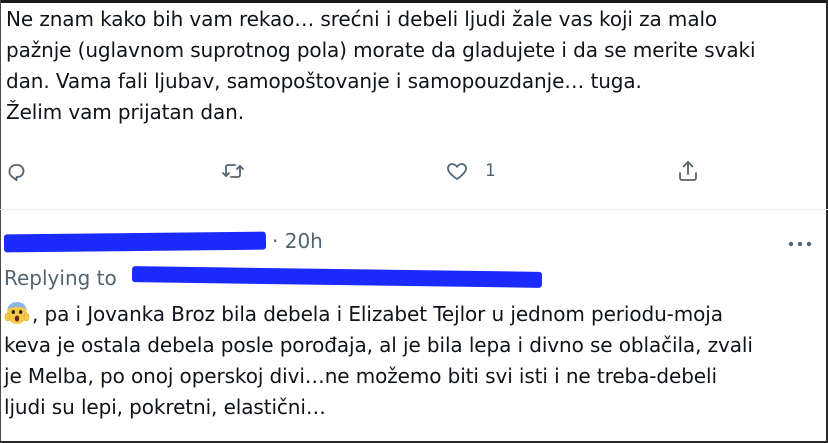 The image size is (828, 443). I want to click on like-count: 1, so click(490, 171).